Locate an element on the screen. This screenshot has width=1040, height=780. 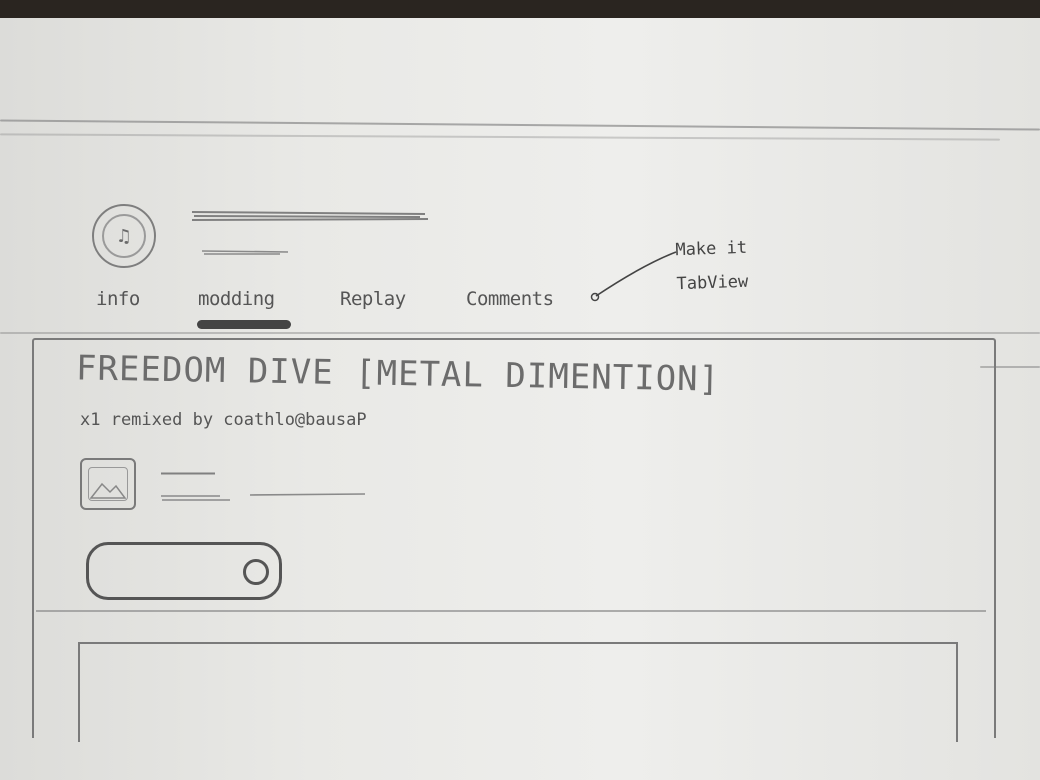
user-subtitle-placeholder is located at coordinates (245, 252).